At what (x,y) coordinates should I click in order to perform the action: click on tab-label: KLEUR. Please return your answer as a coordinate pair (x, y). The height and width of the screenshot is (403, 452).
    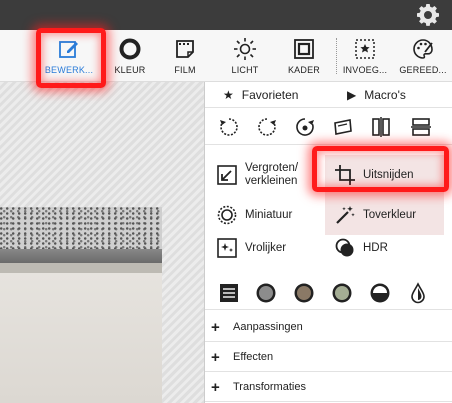
    Looking at the image, I should click on (130, 70).